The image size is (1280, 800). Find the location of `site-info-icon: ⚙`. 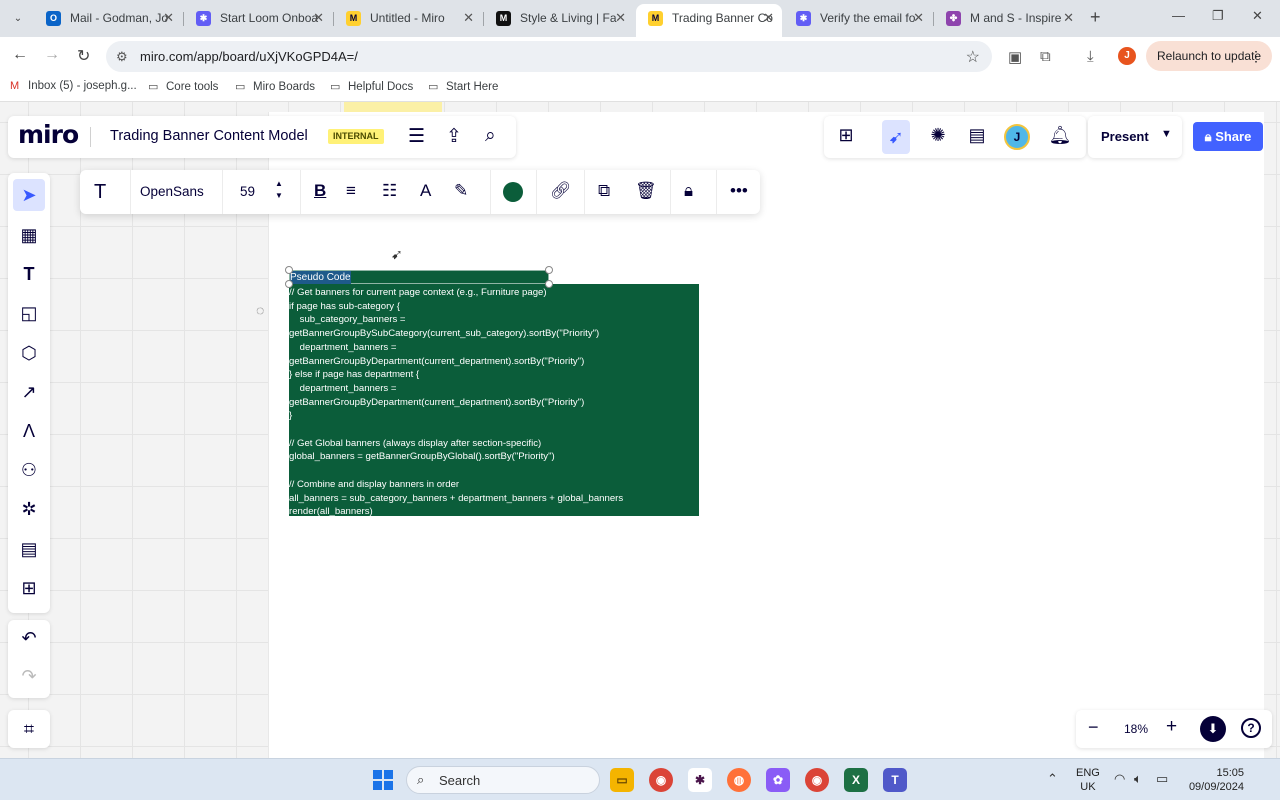

site-info-icon: ⚙ is located at coordinates (122, 57).